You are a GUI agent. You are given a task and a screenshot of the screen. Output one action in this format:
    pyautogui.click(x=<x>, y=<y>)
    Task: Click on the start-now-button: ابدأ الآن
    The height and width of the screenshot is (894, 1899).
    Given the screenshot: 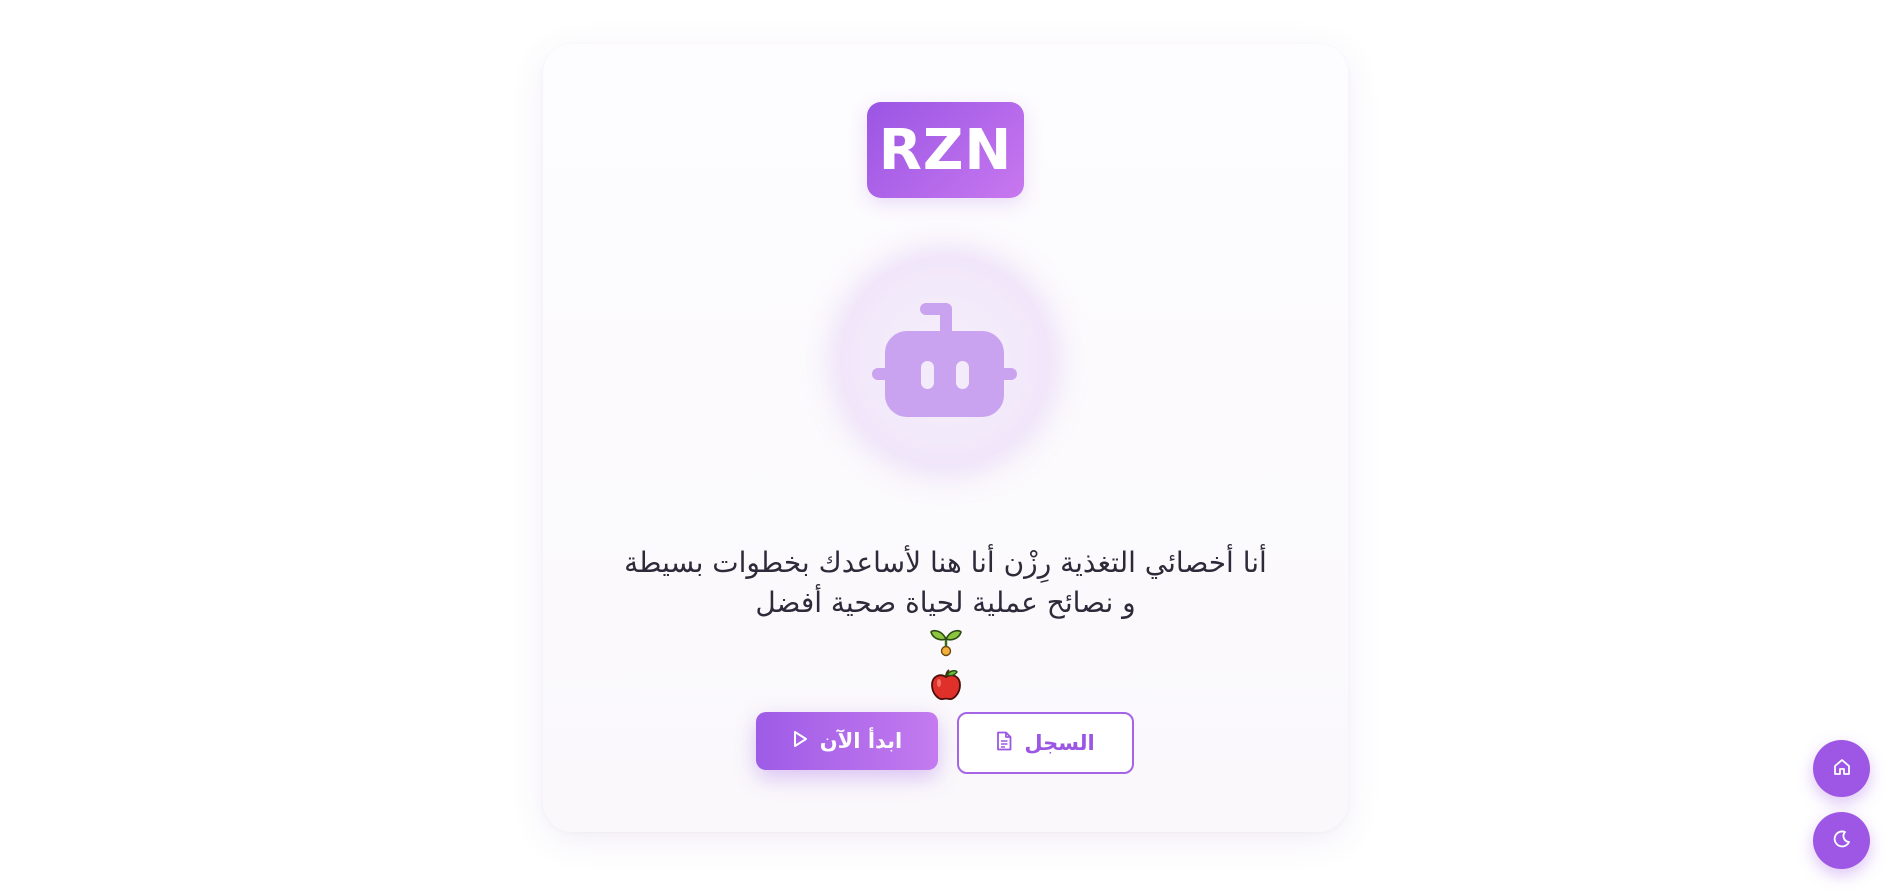 What is the action you would take?
    pyautogui.click(x=847, y=741)
    